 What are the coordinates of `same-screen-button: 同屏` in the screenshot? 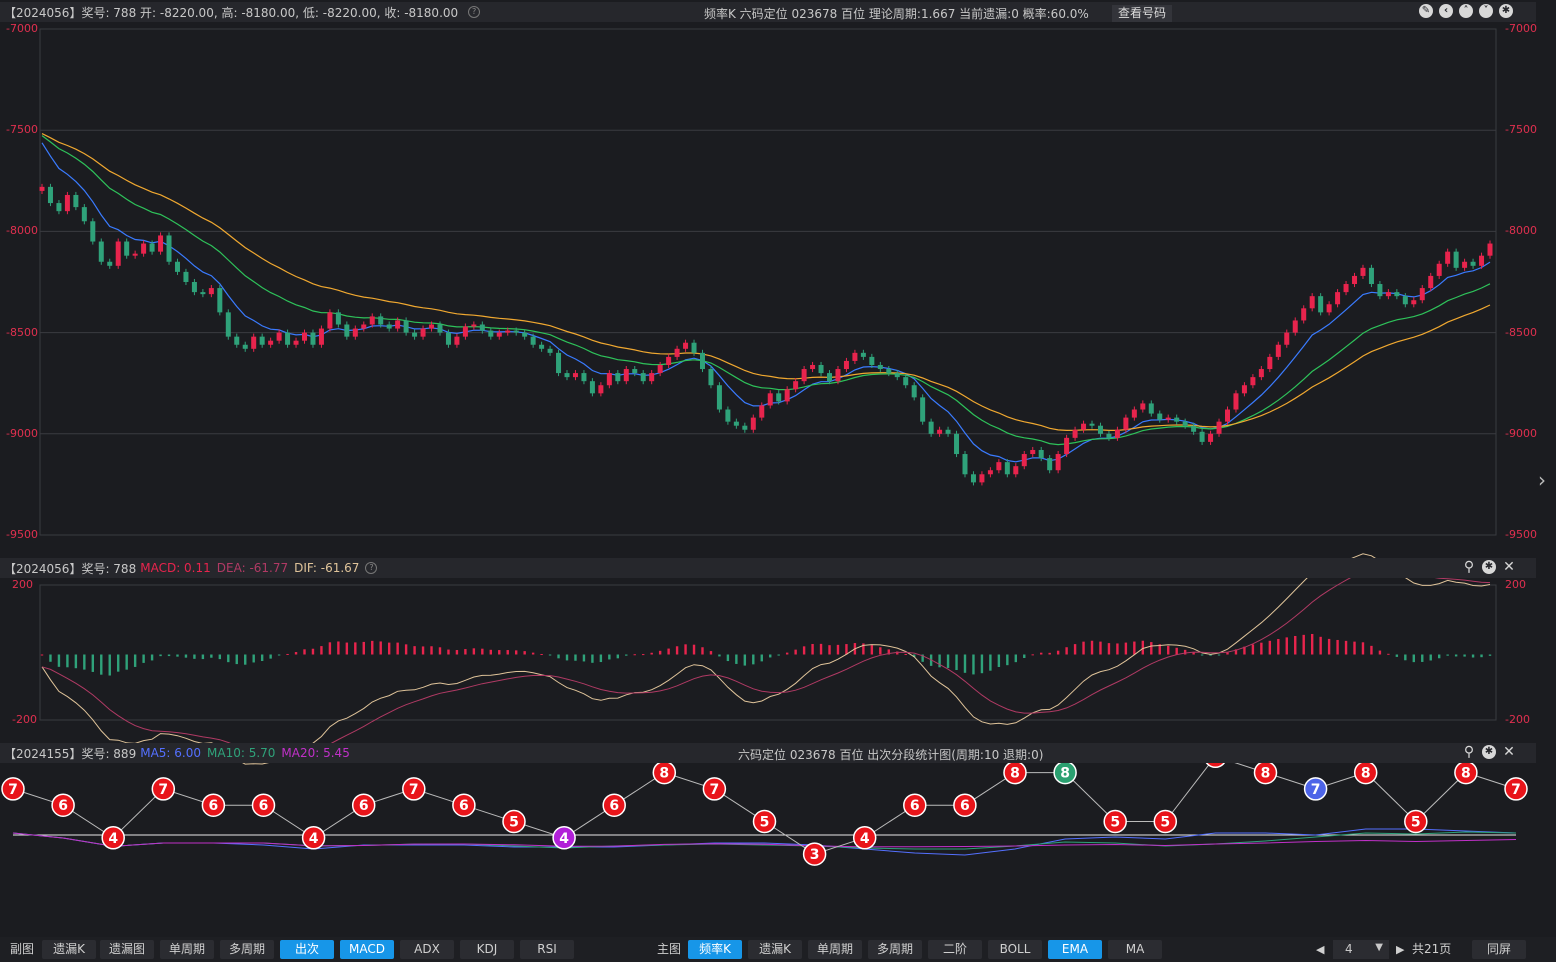 It's located at (1499, 949).